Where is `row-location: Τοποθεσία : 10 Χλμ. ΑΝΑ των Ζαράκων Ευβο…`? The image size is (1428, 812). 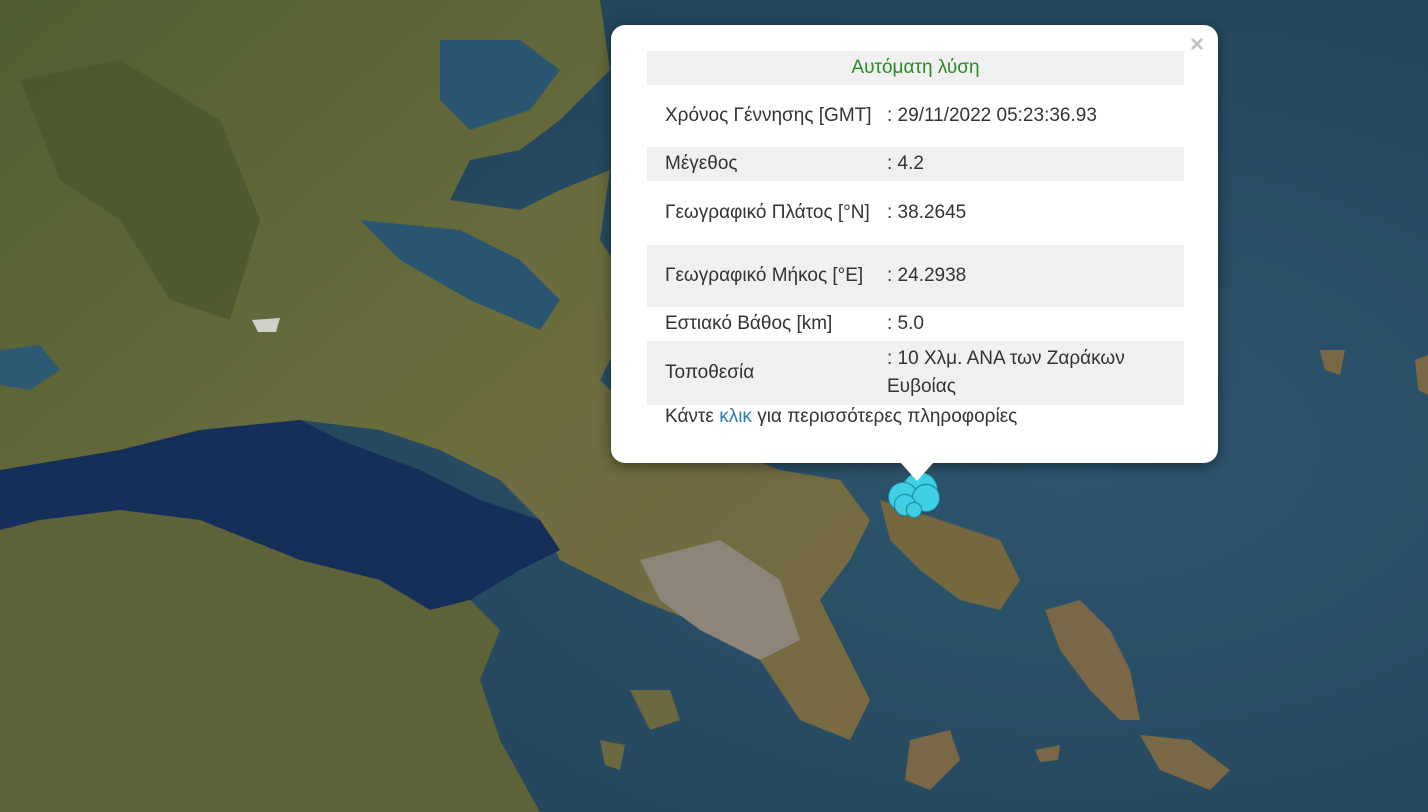 row-location: Τοποθεσία : 10 Χλμ. ΑΝΑ των Ζαράκων Ευβο… is located at coordinates (915, 373).